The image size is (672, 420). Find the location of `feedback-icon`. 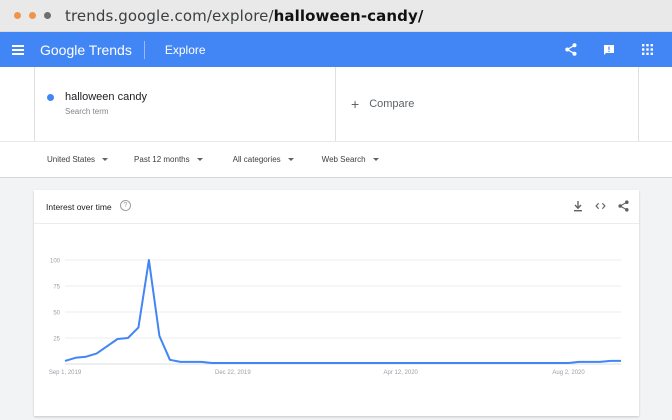

feedback-icon is located at coordinates (609, 50).